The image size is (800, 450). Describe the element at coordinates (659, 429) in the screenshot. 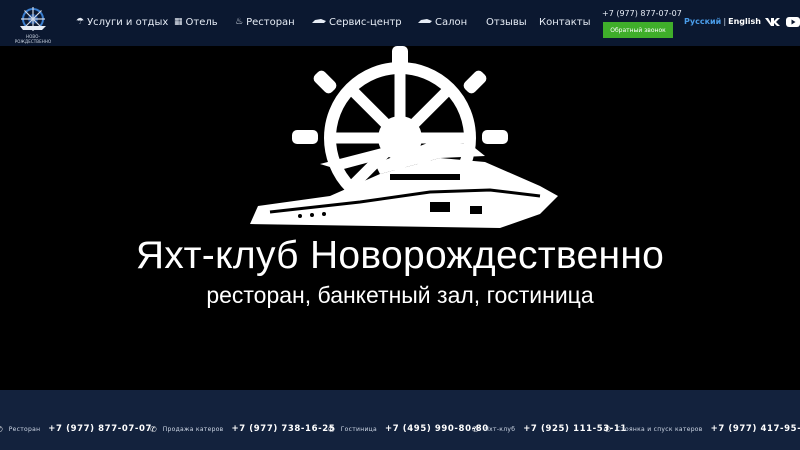

I see `contact-label: Стоянка и спуск катеров` at that location.